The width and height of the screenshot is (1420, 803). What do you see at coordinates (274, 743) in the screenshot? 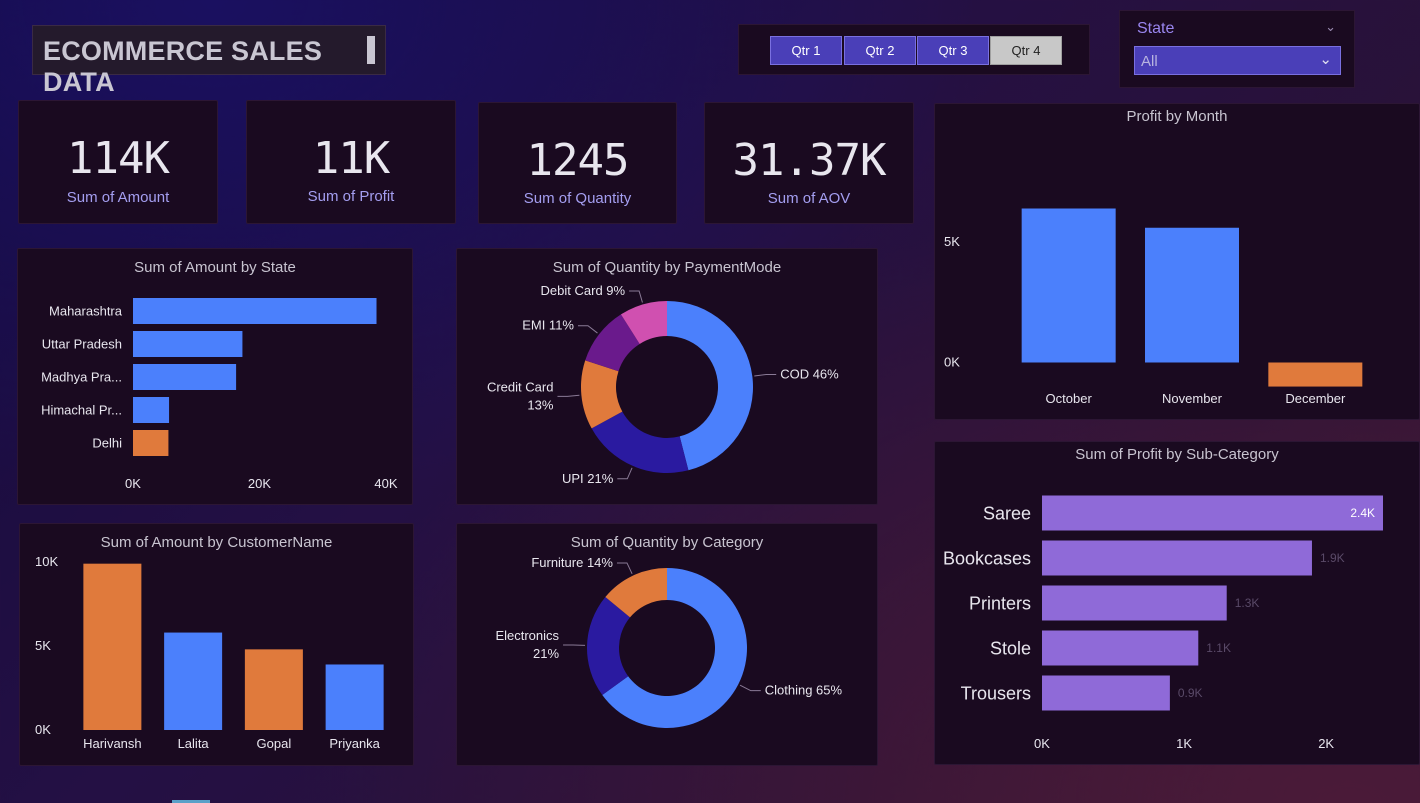
I see `category-label: Gopal` at bounding box center [274, 743].